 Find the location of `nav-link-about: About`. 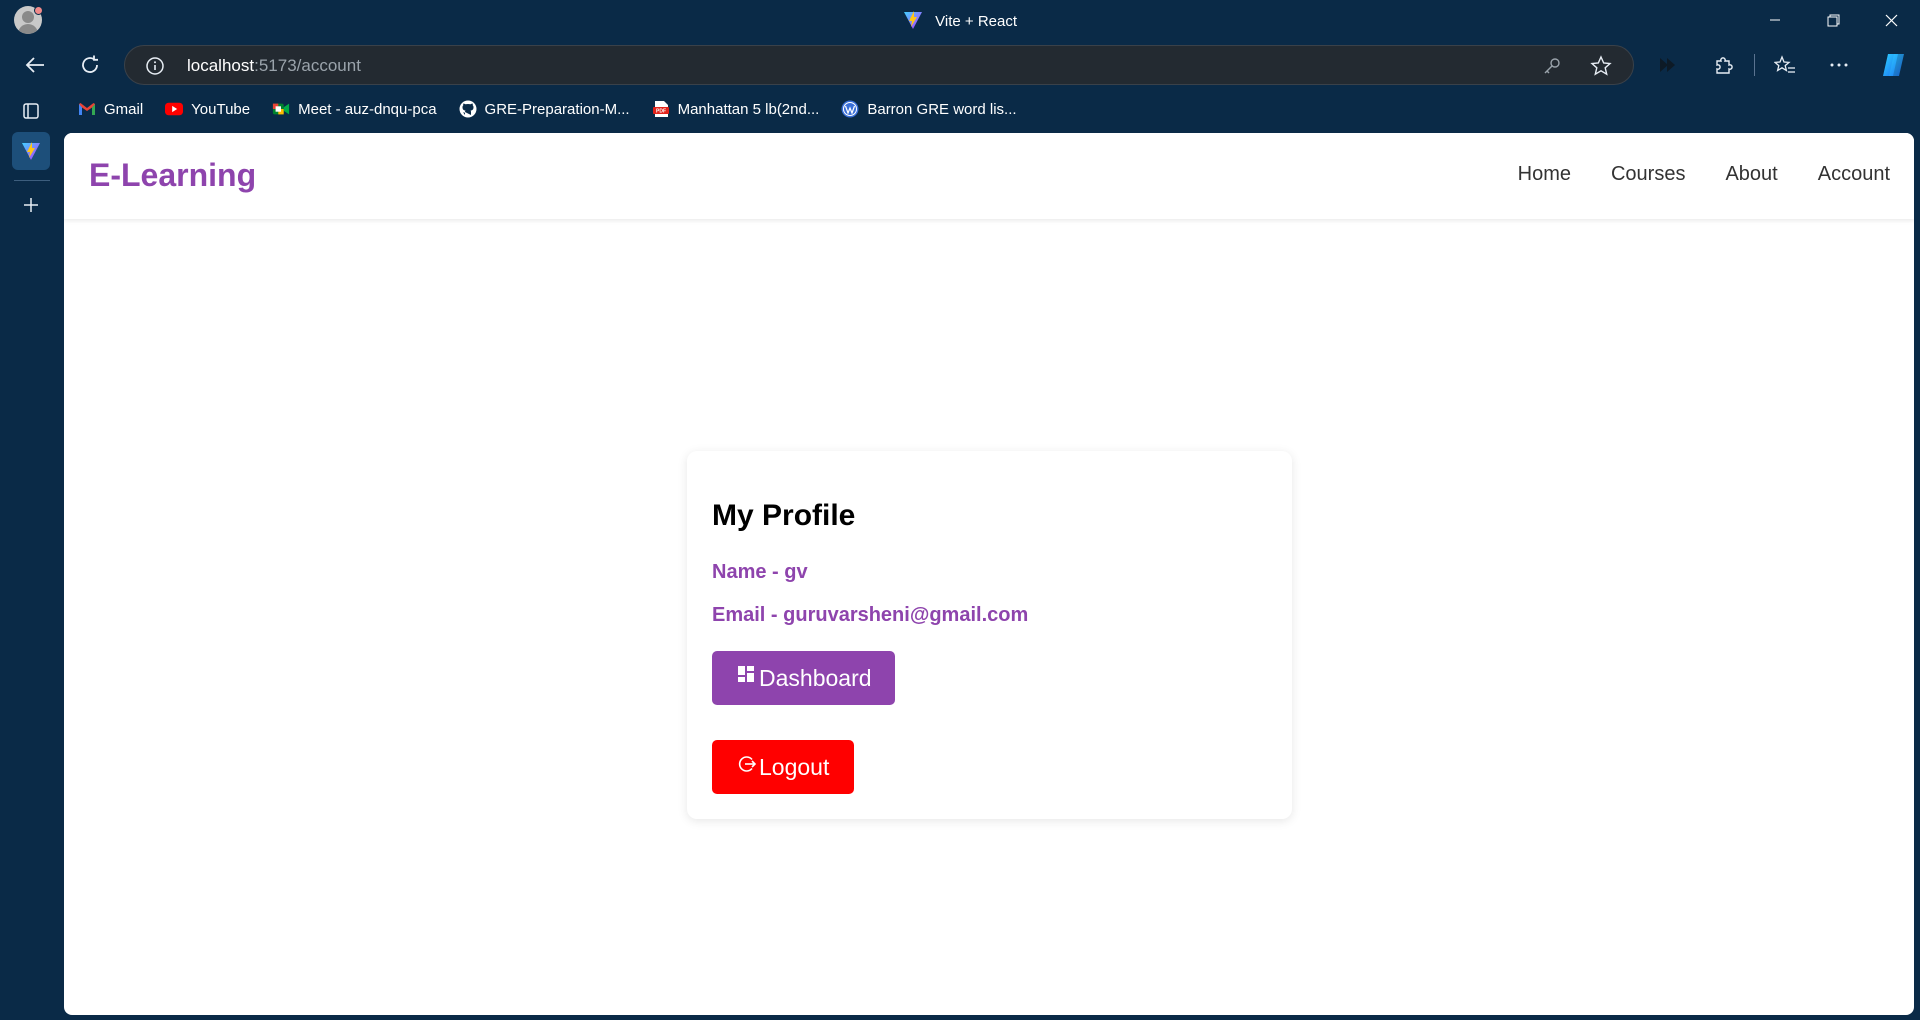

nav-link-about: About is located at coordinates (1751, 174).